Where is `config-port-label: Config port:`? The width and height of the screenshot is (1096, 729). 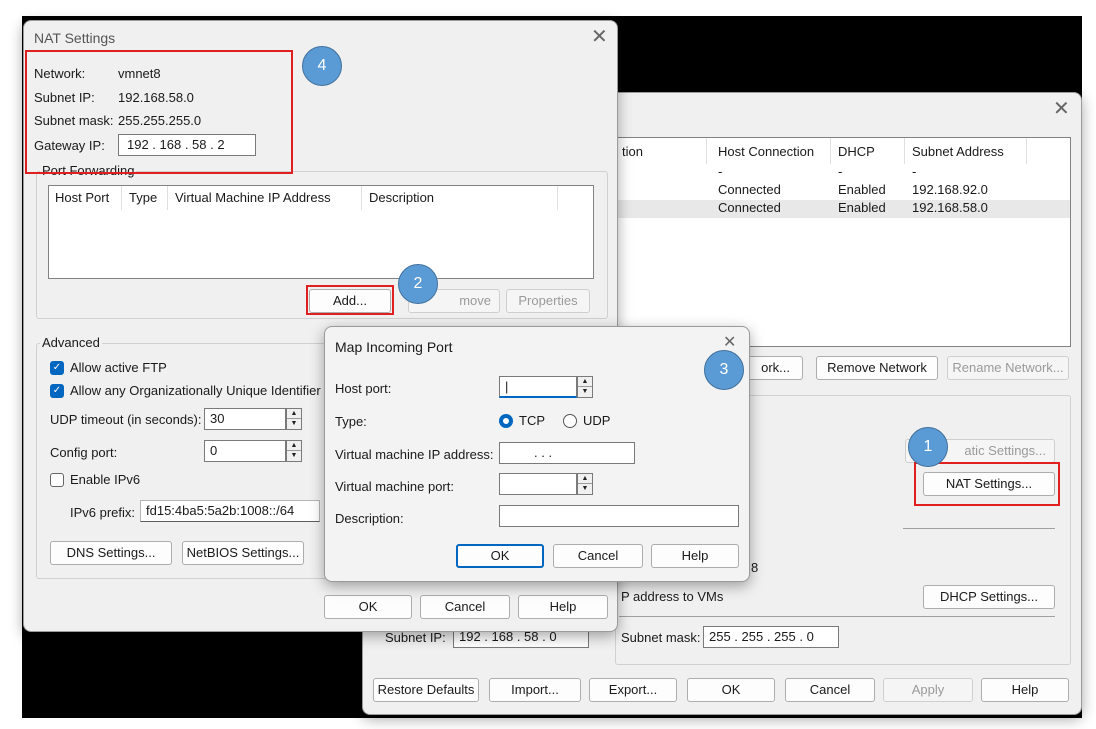
config-port-label: Config port: is located at coordinates (84, 452).